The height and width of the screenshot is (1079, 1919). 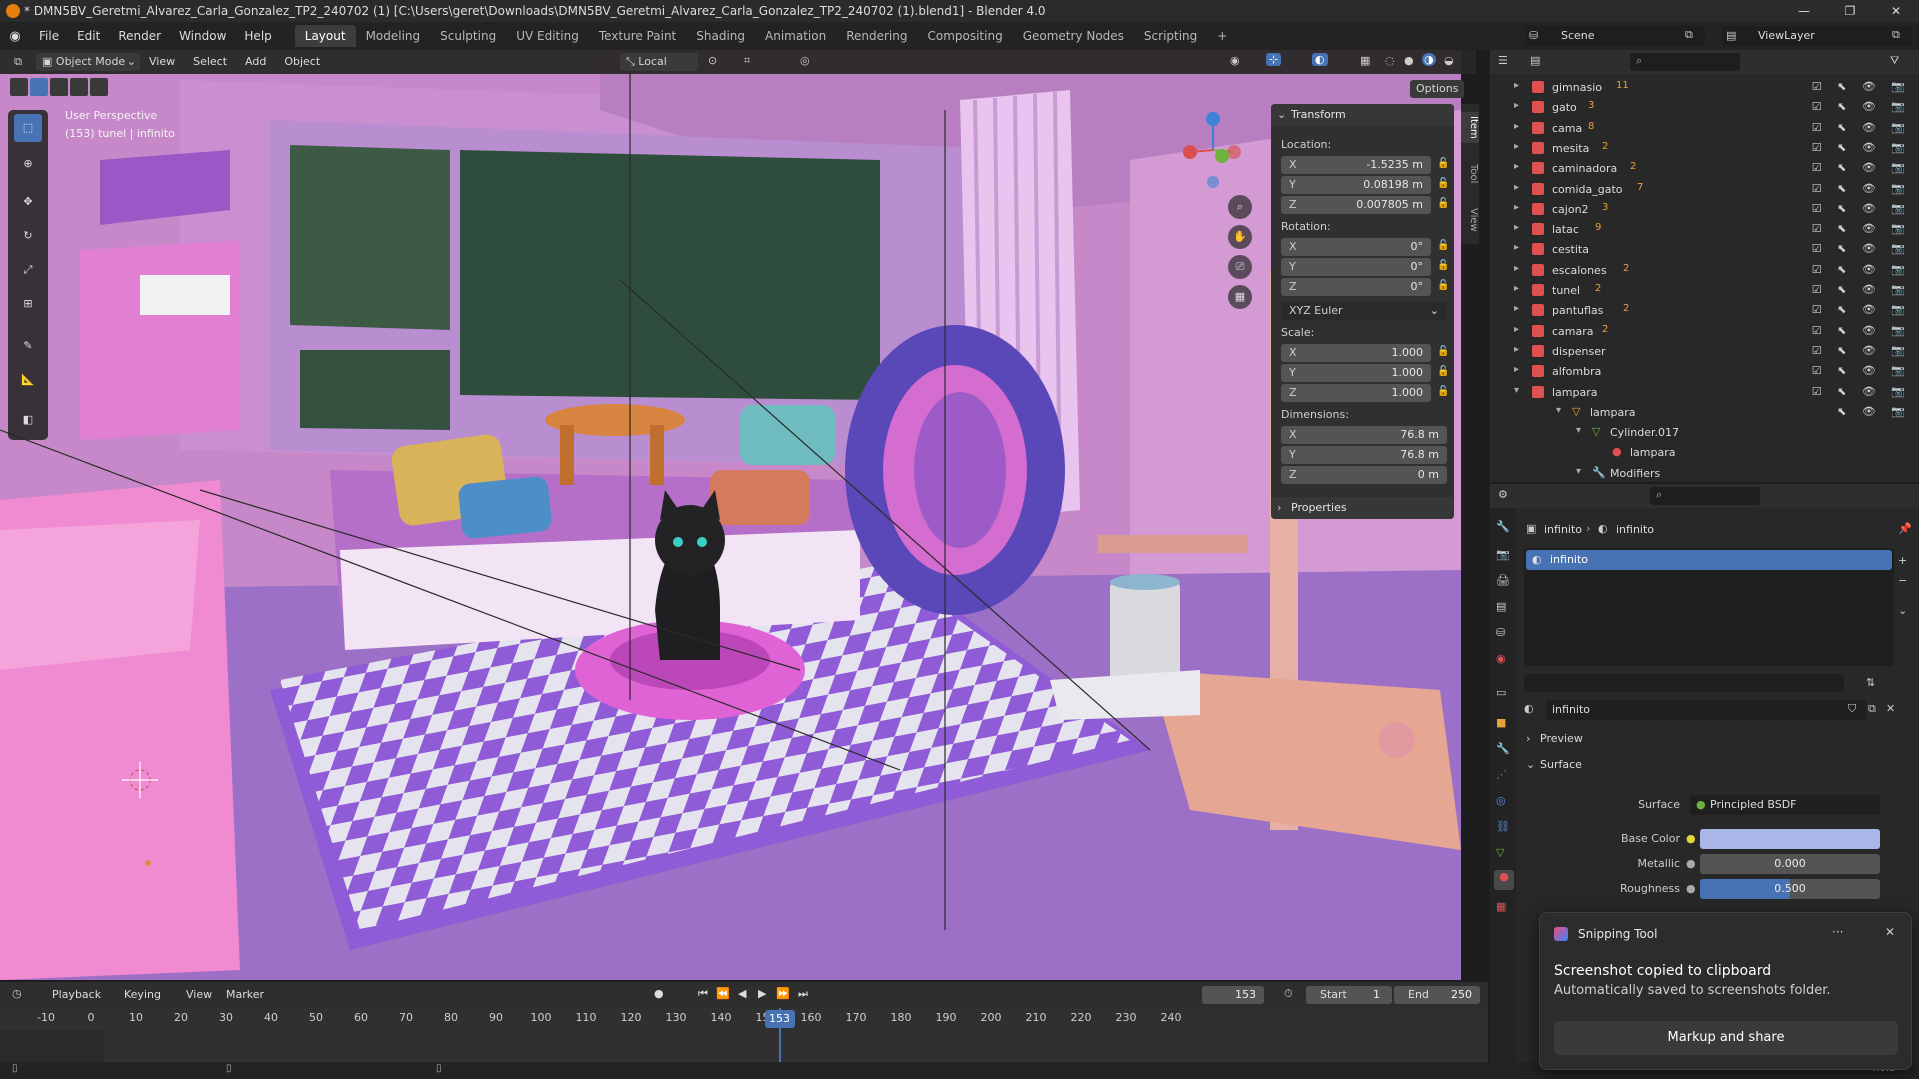 I want to click on pin-icon: 📌, so click(x=1905, y=528).